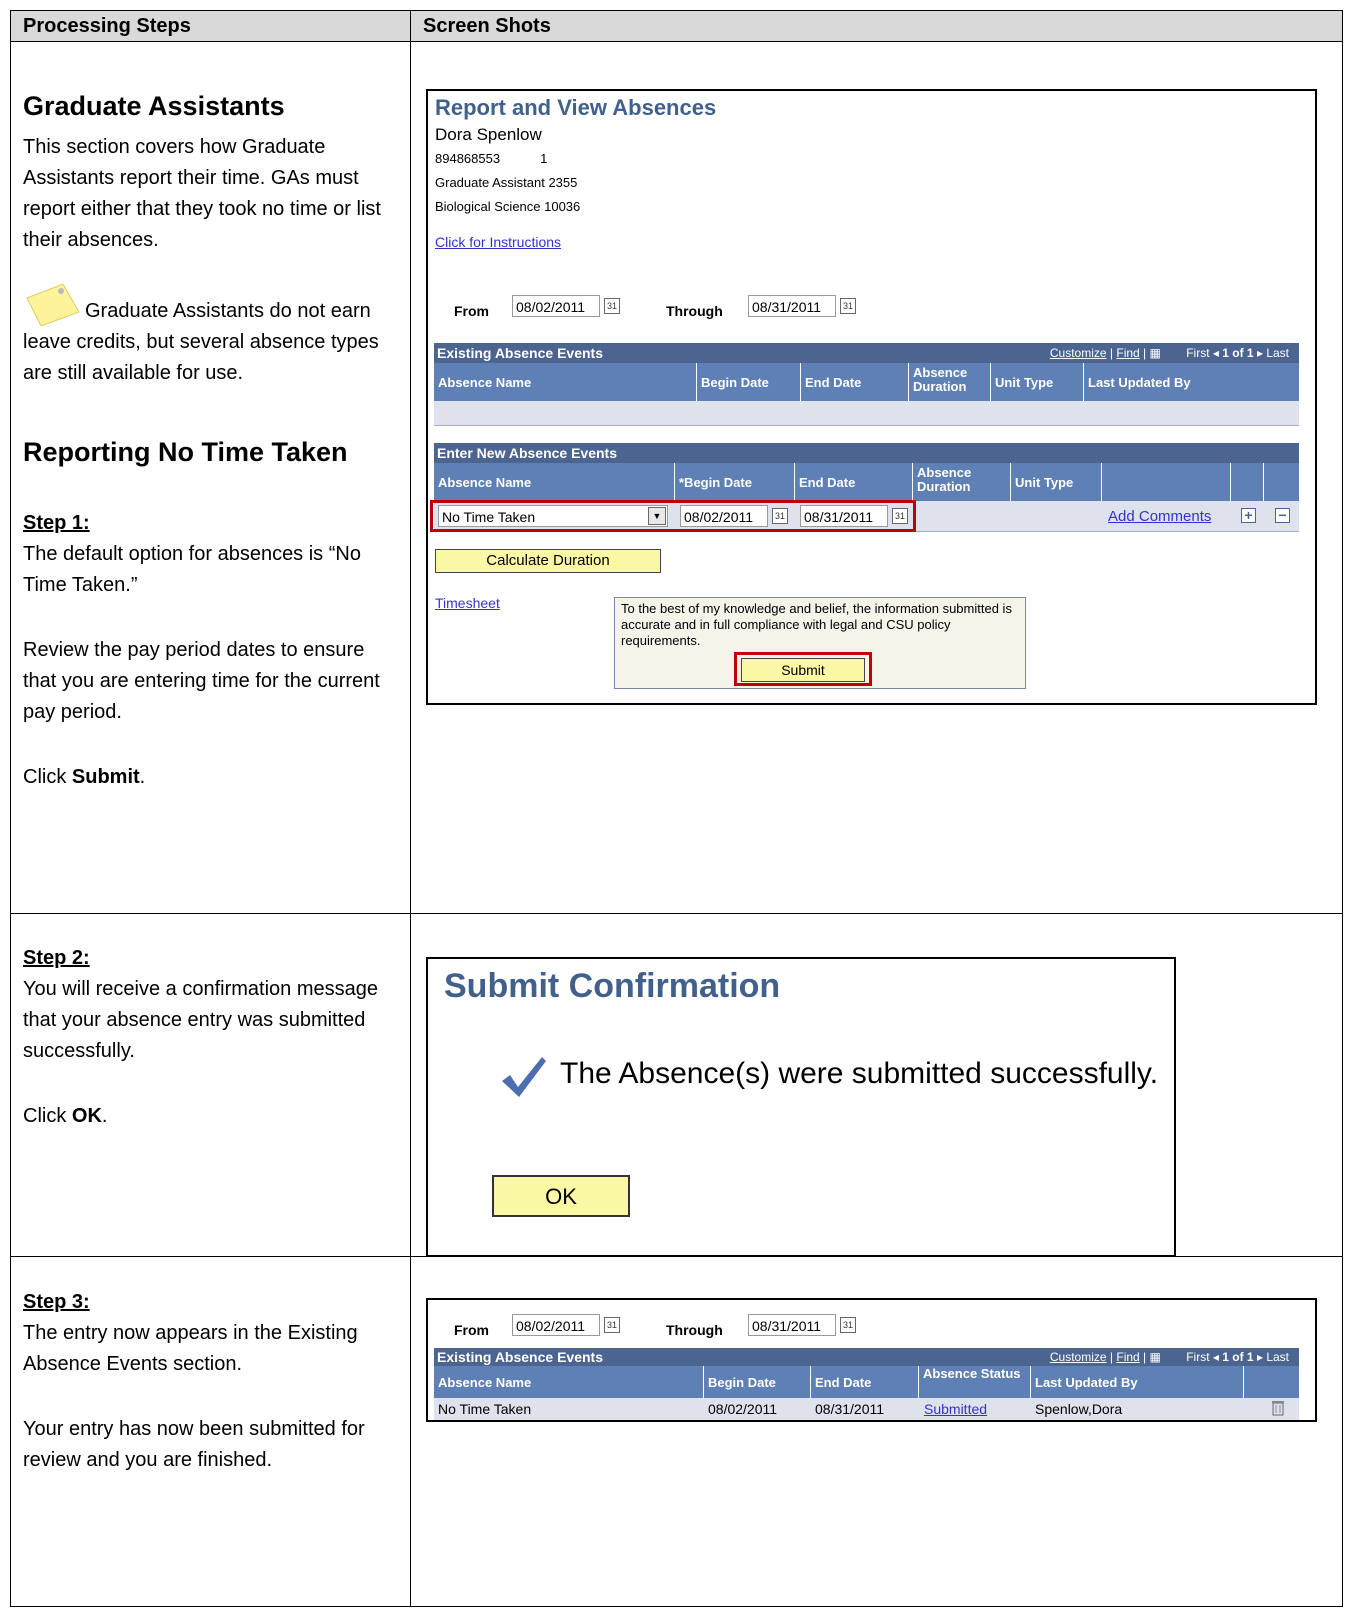 Image resolution: width=1353 pixels, height=1617 pixels. I want to click on step3-label: Step 3:, so click(56, 1302).